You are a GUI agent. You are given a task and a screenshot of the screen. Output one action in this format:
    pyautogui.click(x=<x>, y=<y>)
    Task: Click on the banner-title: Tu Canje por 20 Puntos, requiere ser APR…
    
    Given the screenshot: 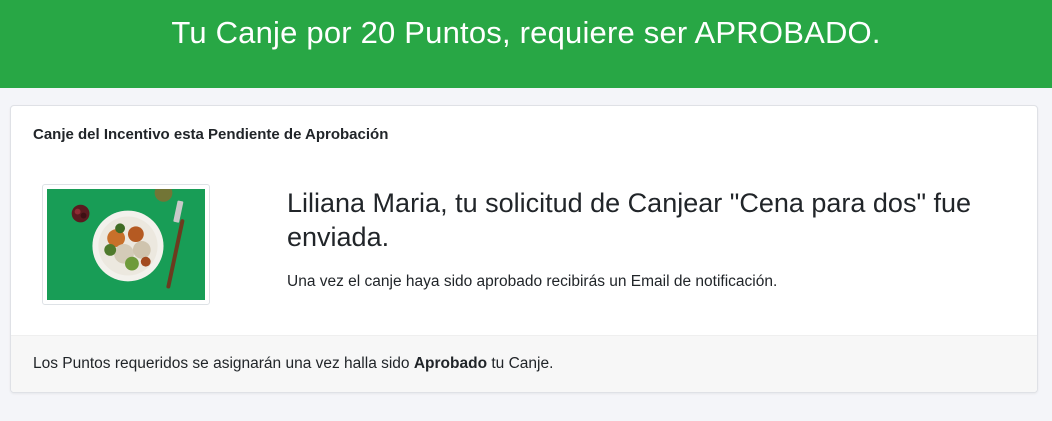 What is the action you would take?
    pyautogui.click(x=526, y=32)
    